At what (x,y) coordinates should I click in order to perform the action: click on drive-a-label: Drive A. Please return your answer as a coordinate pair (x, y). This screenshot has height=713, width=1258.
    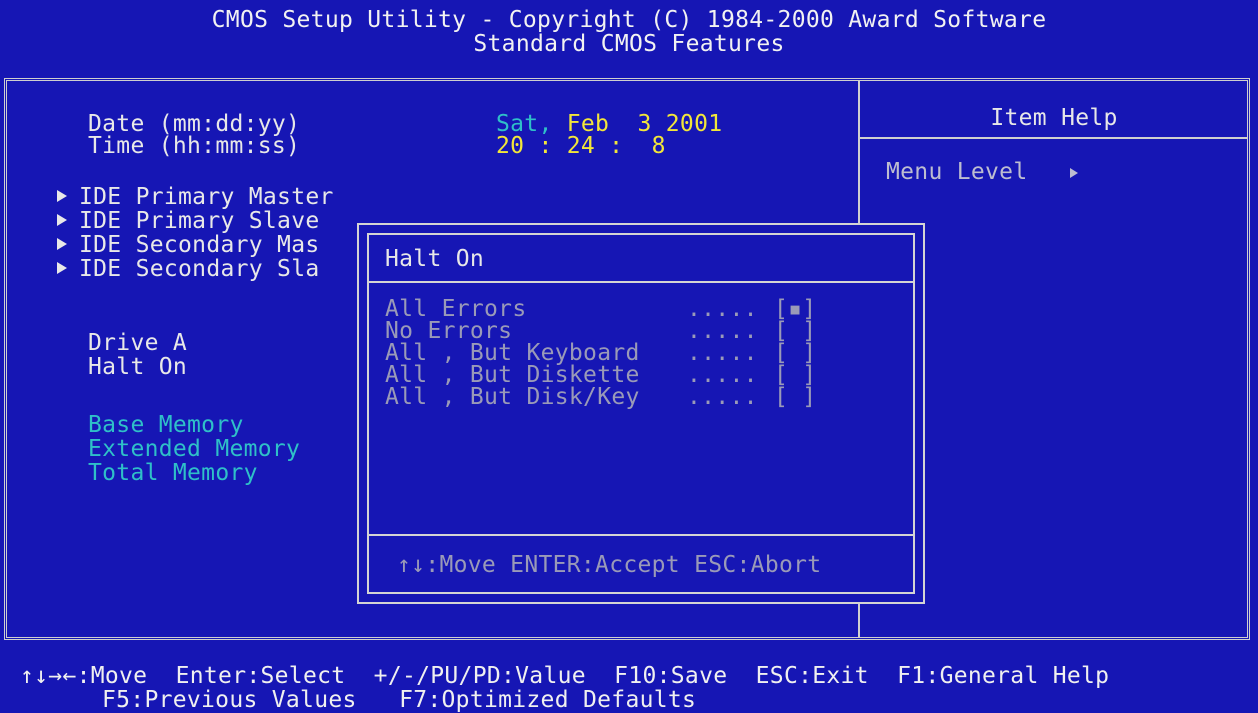
    Looking at the image, I should click on (137, 343).